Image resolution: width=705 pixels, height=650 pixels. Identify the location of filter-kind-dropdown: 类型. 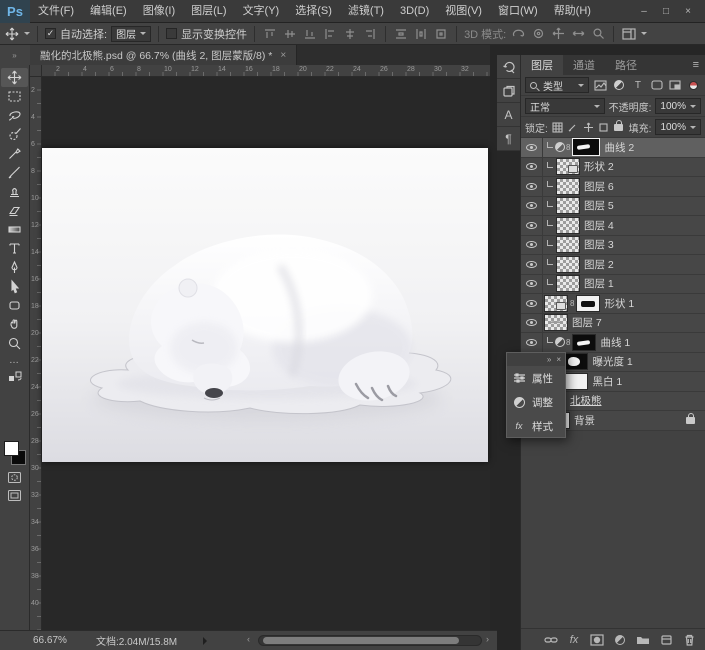
(557, 85).